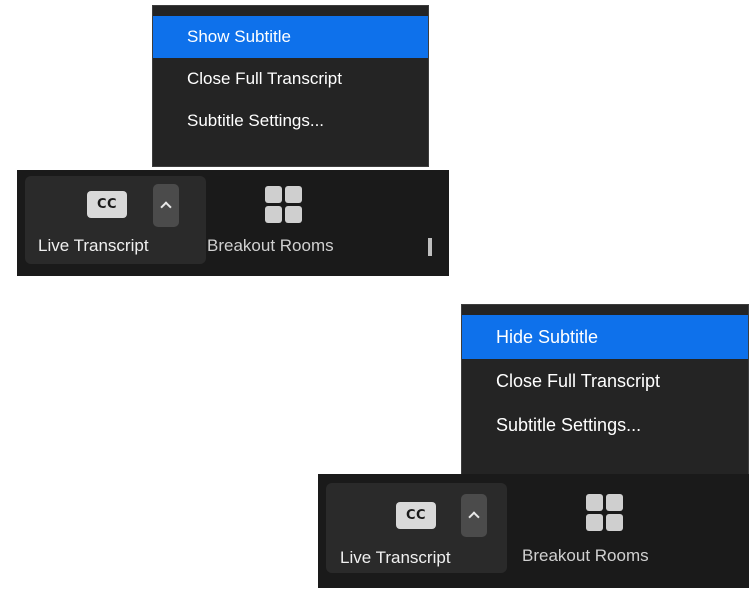 The height and width of the screenshot is (589, 749). I want to click on show-subtitle-menu-item: Show Subtitle, so click(290, 37).